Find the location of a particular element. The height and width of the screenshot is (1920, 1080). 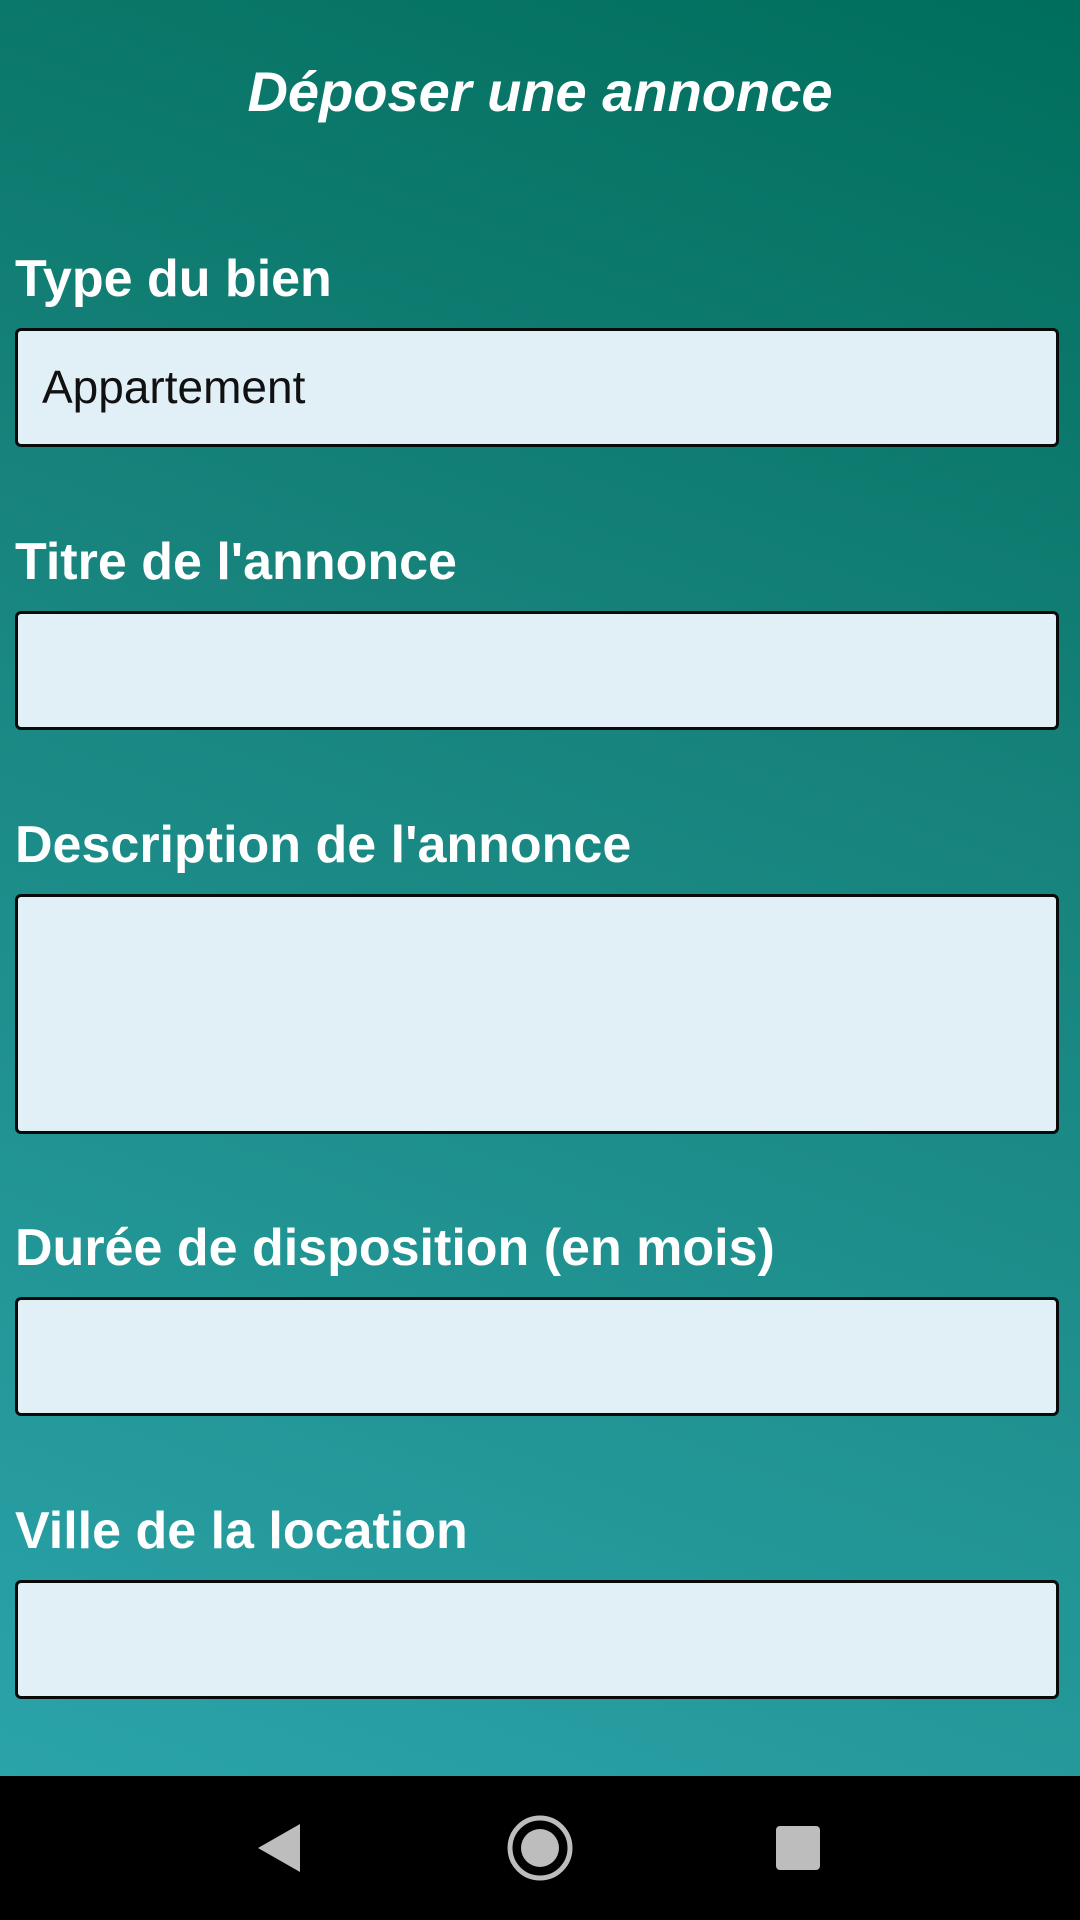

titre-field is located at coordinates (537, 670).